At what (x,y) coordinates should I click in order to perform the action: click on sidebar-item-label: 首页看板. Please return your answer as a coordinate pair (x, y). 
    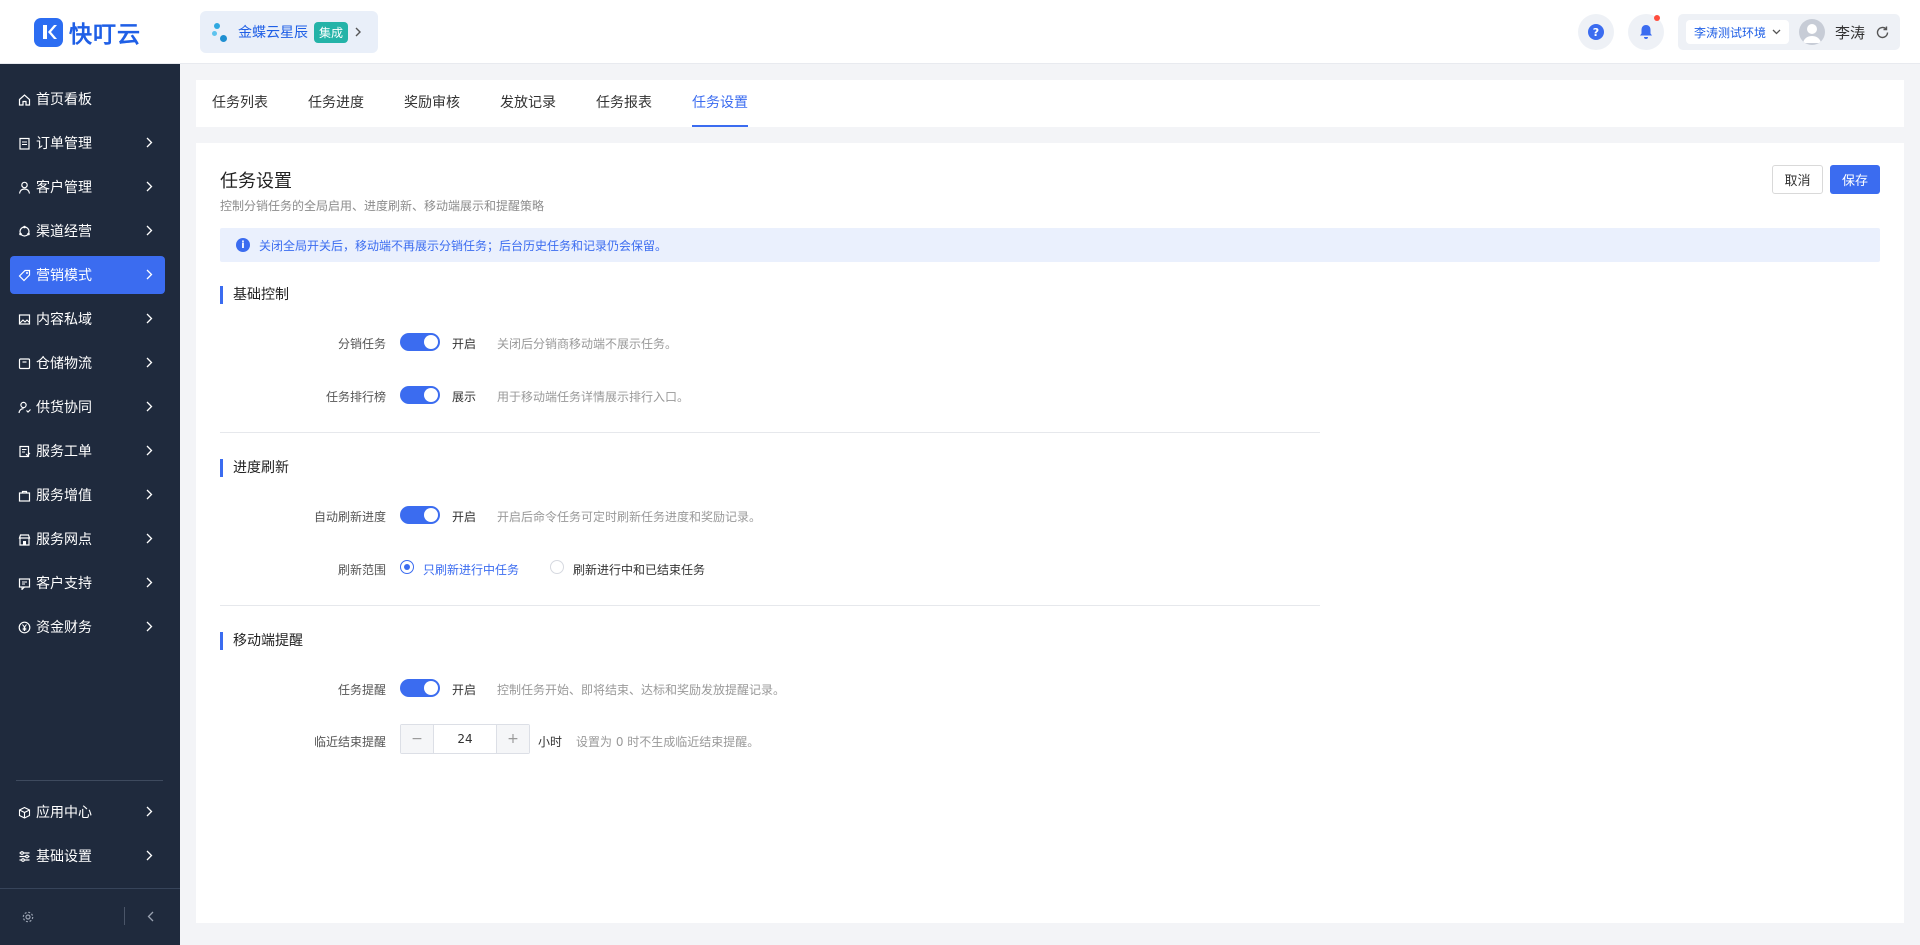
    Looking at the image, I should click on (64, 100).